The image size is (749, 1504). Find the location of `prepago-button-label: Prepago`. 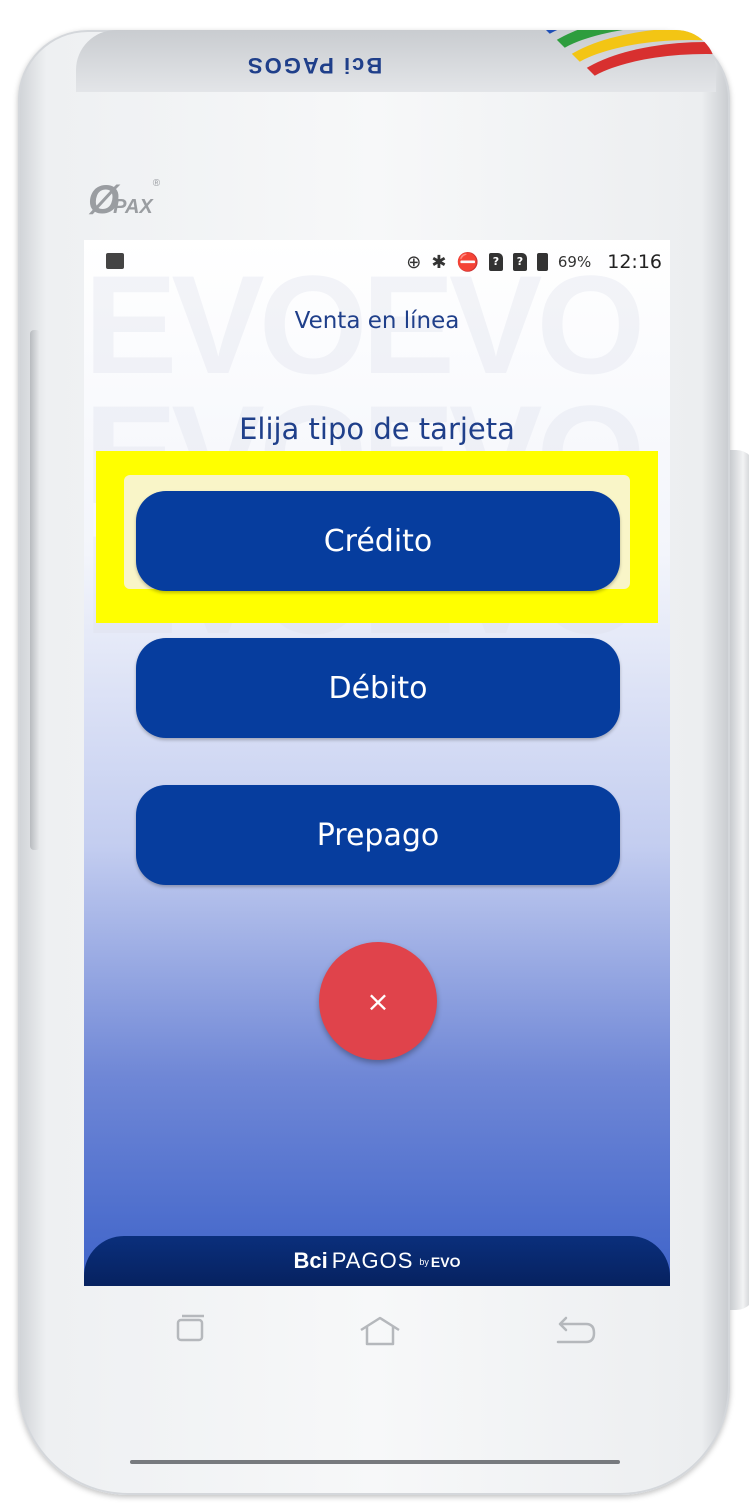

prepago-button-label: Prepago is located at coordinates (378, 835).